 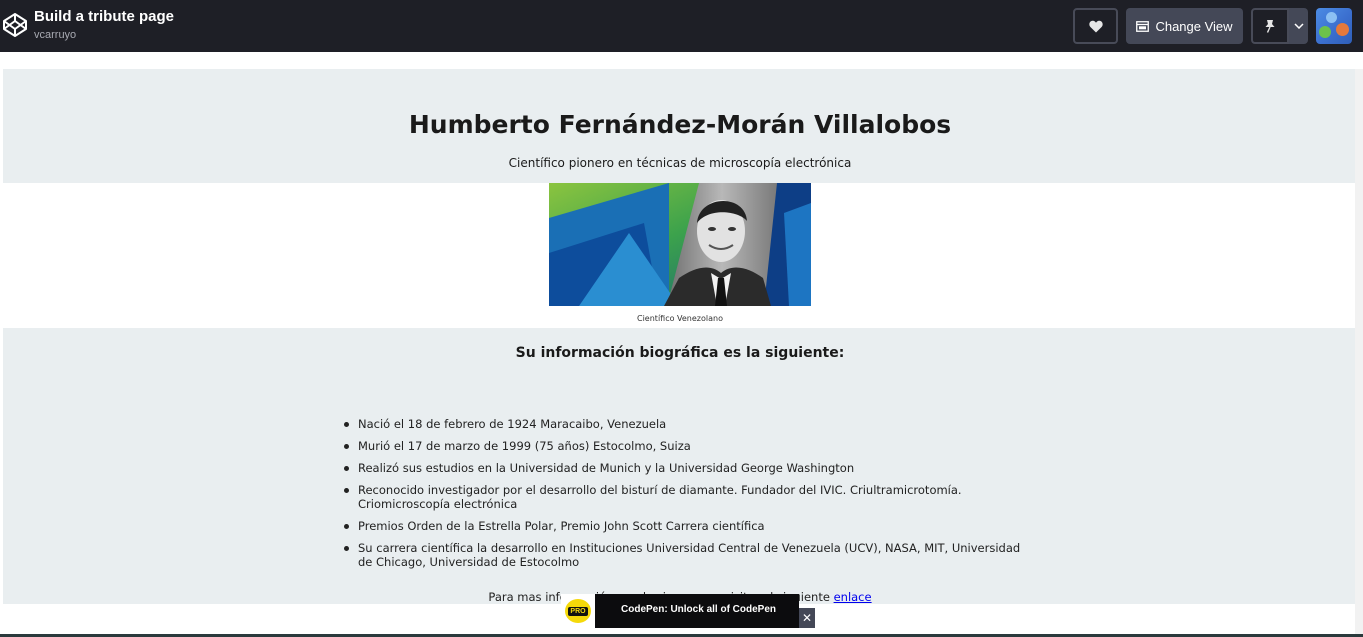 What do you see at coordinates (680, 244) in the screenshot?
I see `portrait-image` at bounding box center [680, 244].